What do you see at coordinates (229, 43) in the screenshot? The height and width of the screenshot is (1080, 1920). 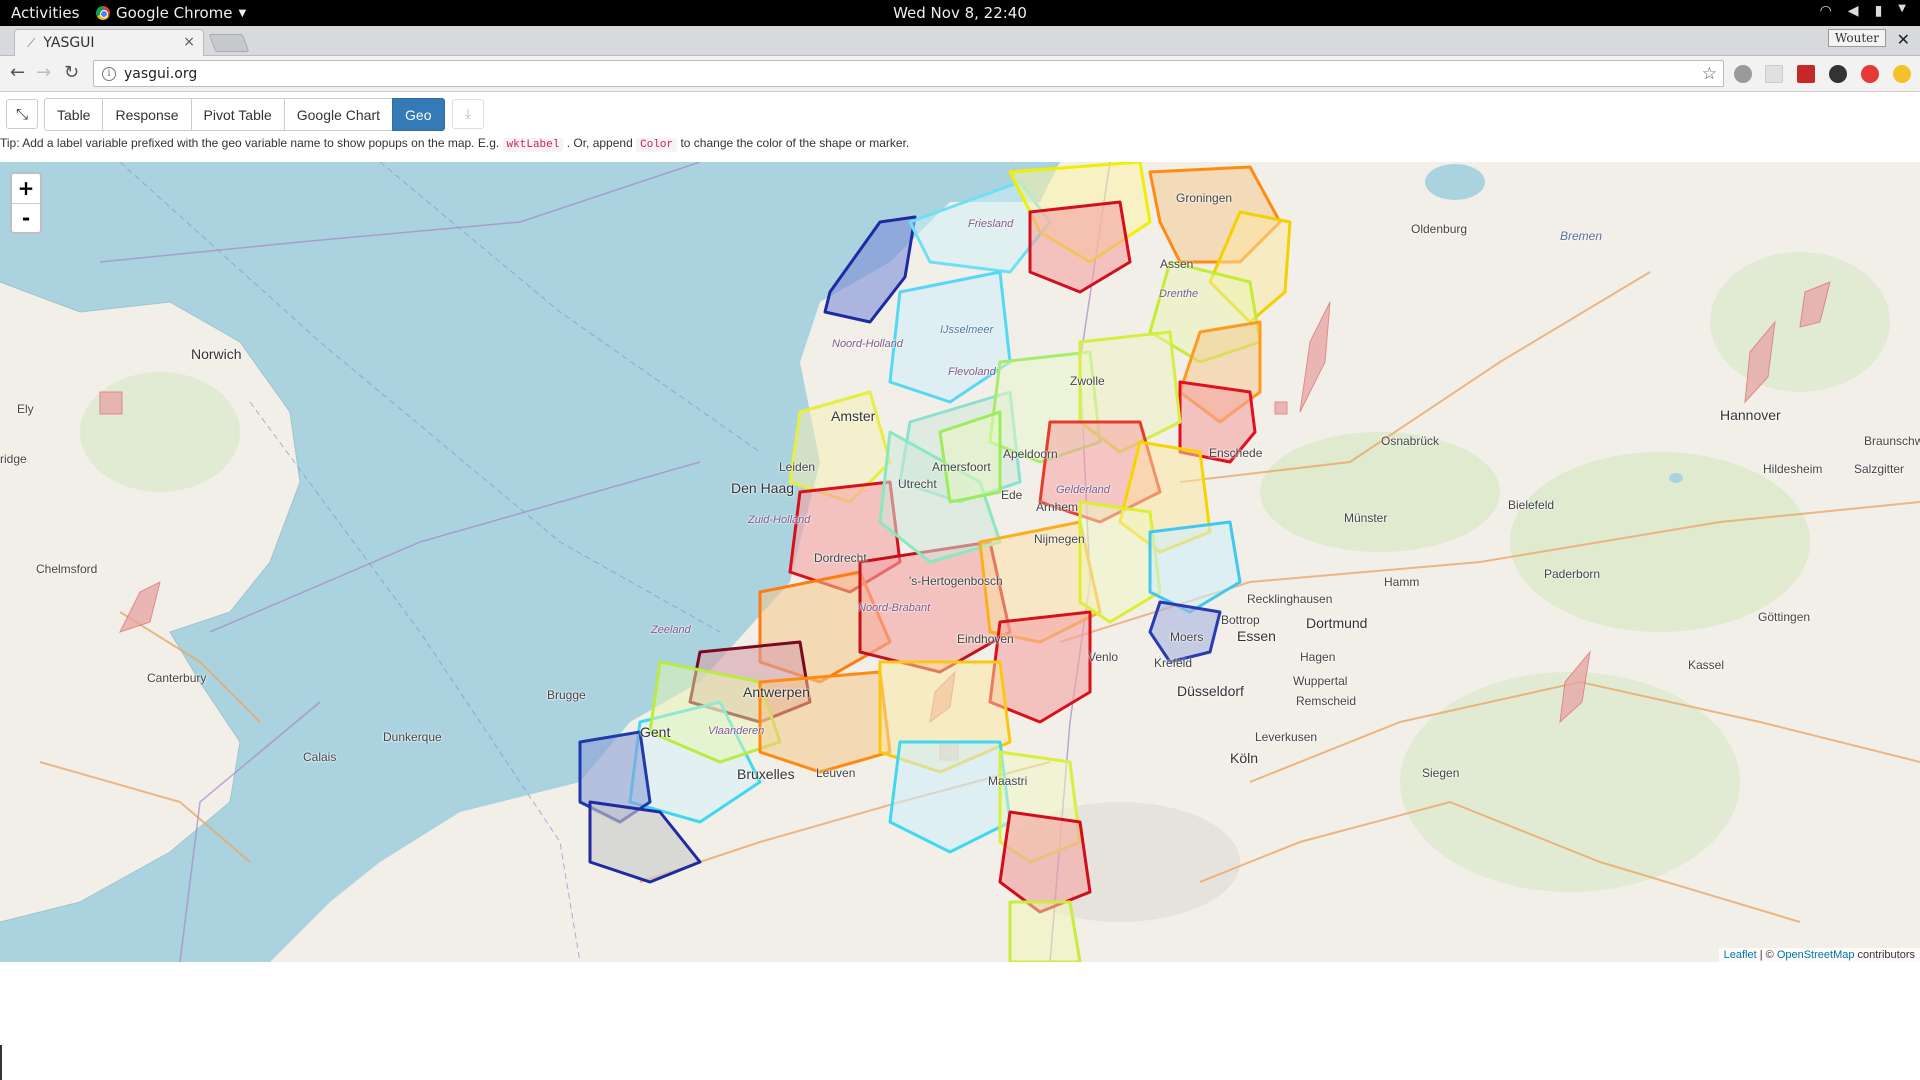 I see `new-tab-button` at bounding box center [229, 43].